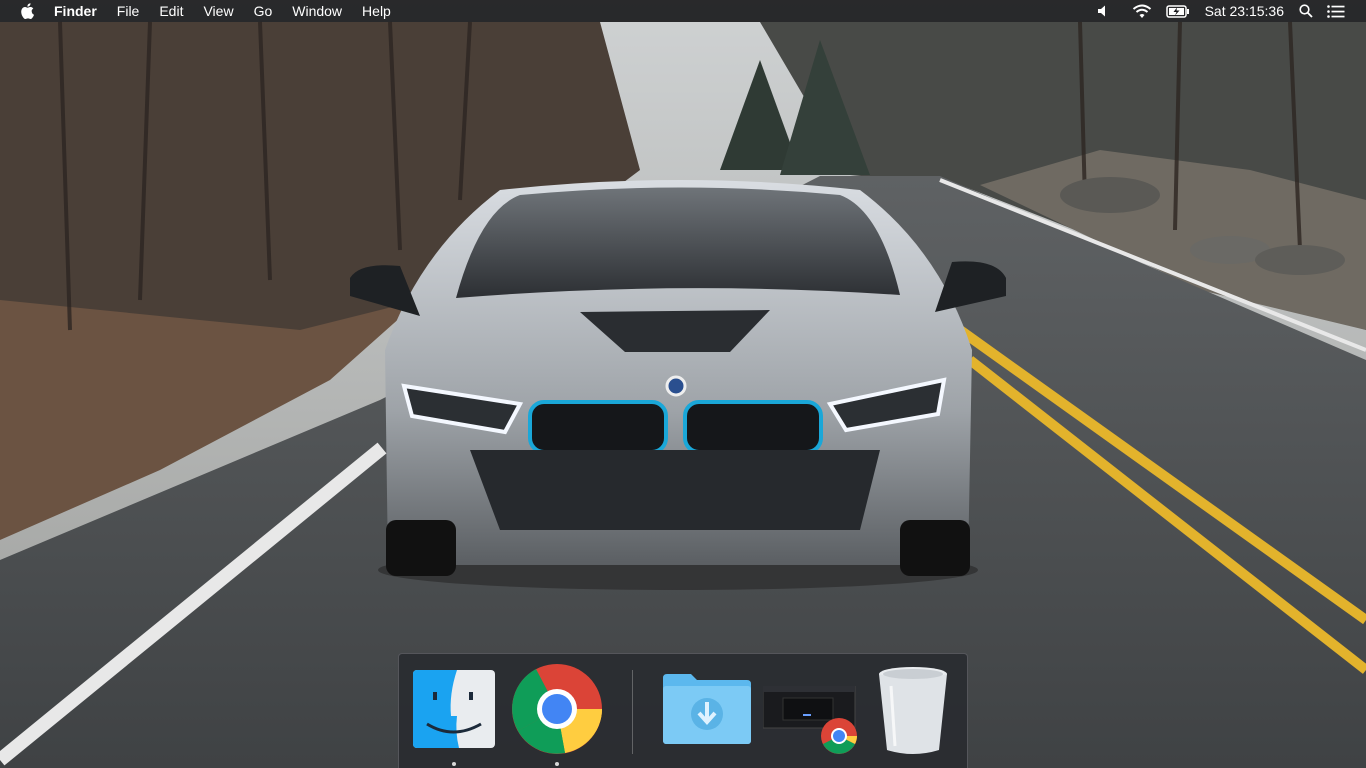 The height and width of the screenshot is (768, 1366). What do you see at coordinates (913, 710) in the screenshot?
I see `trash-icon` at bounding box center [913, 710].